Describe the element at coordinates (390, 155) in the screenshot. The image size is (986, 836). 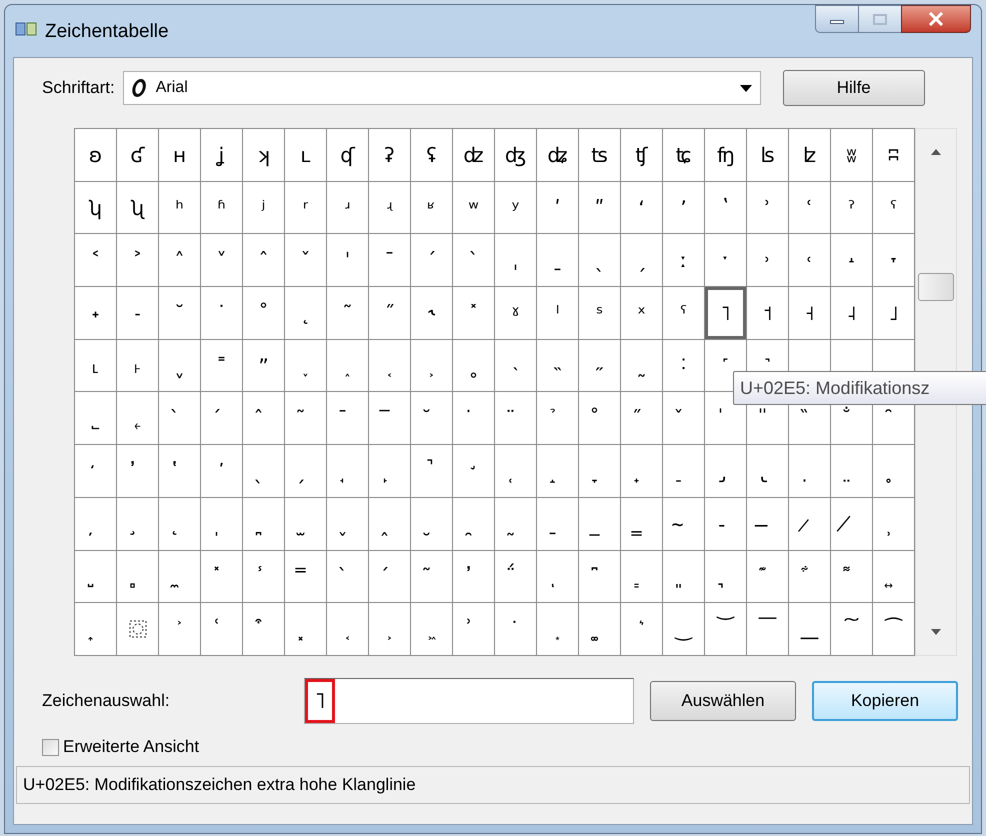
I see `character-cell: ʡ` at that location.